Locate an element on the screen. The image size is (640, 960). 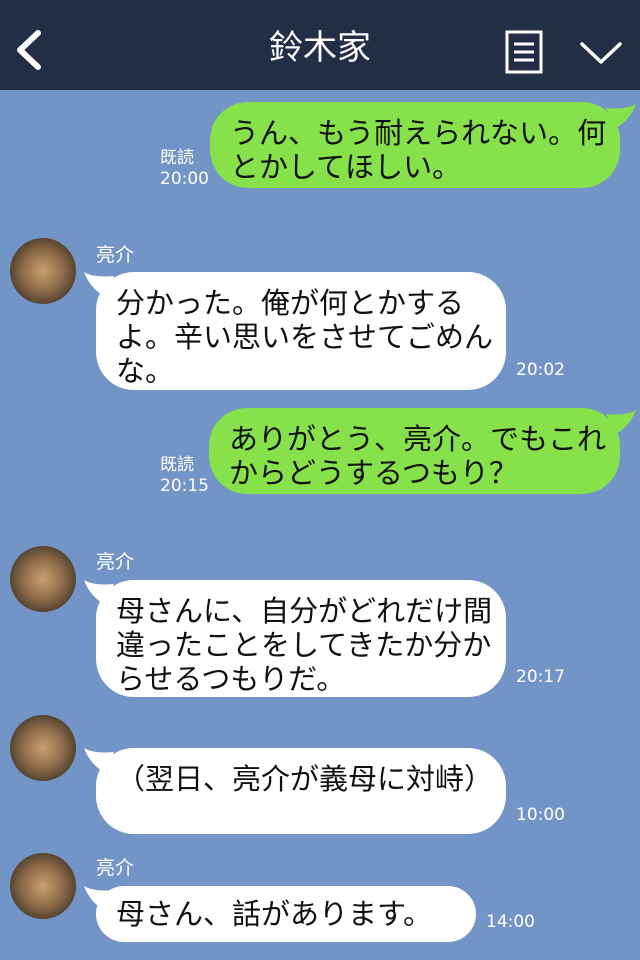
message-bubble-mine: ありがとう、亮介。でもこれからどうするつもり？ is located at coordinates (414, 451).